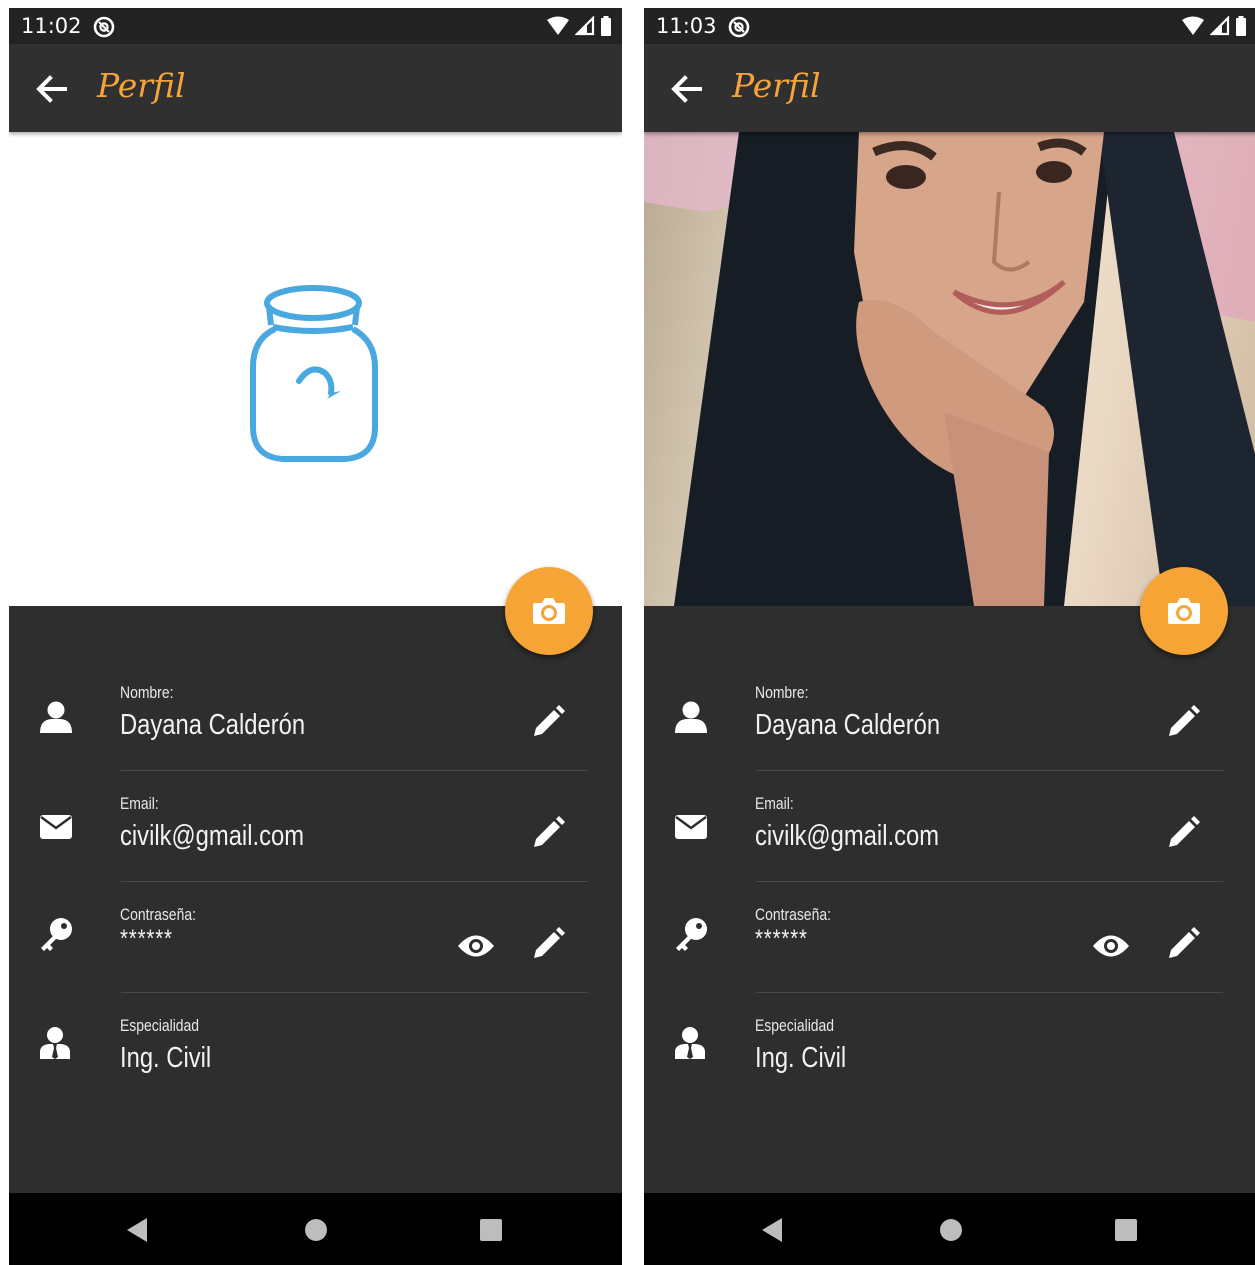 The image size is (1255, 1265). What do you see at coordinates (314, 373) in the screenshot?
I see `jar-placeholder-icon` at bounding box center [314, 373].